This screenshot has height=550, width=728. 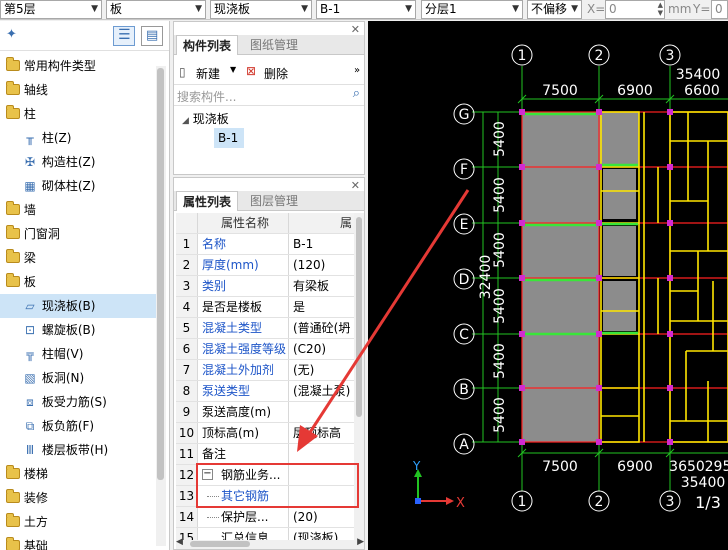 What do you see at coordinates (265, 265) in the screenshot?
I see `property-row: 2 厚度(mm) (120)` at bounding box center [265, 265].